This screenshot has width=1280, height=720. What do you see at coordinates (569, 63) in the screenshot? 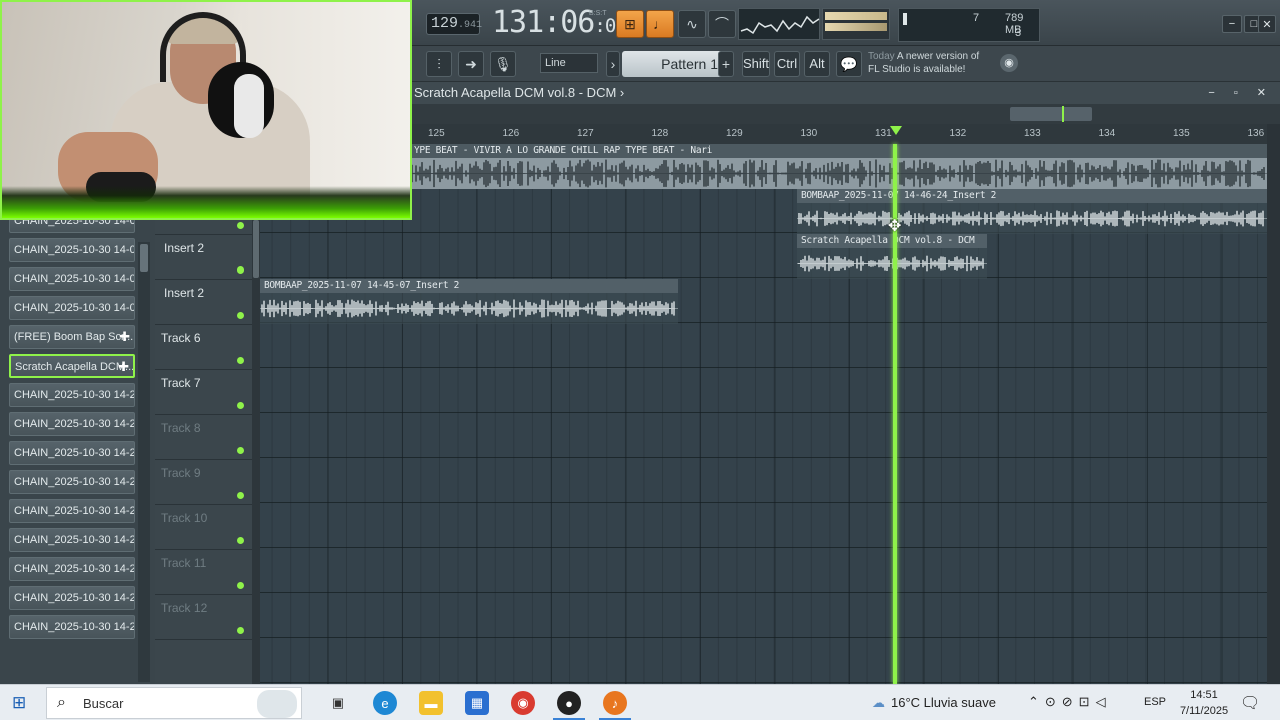
I see `snap-selector: Line` at bounding box center [569, 63].